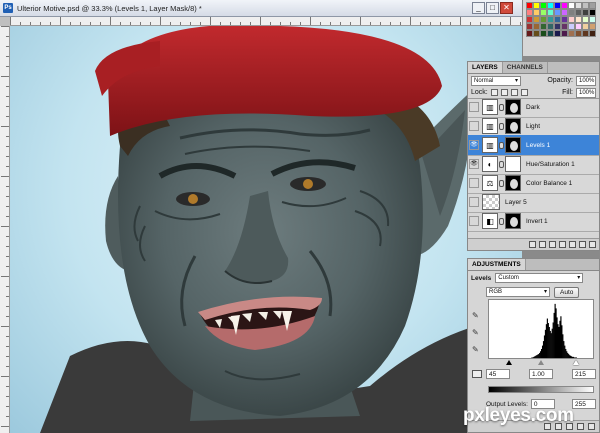  I want to click on black-point-handle, so click(509, 362).